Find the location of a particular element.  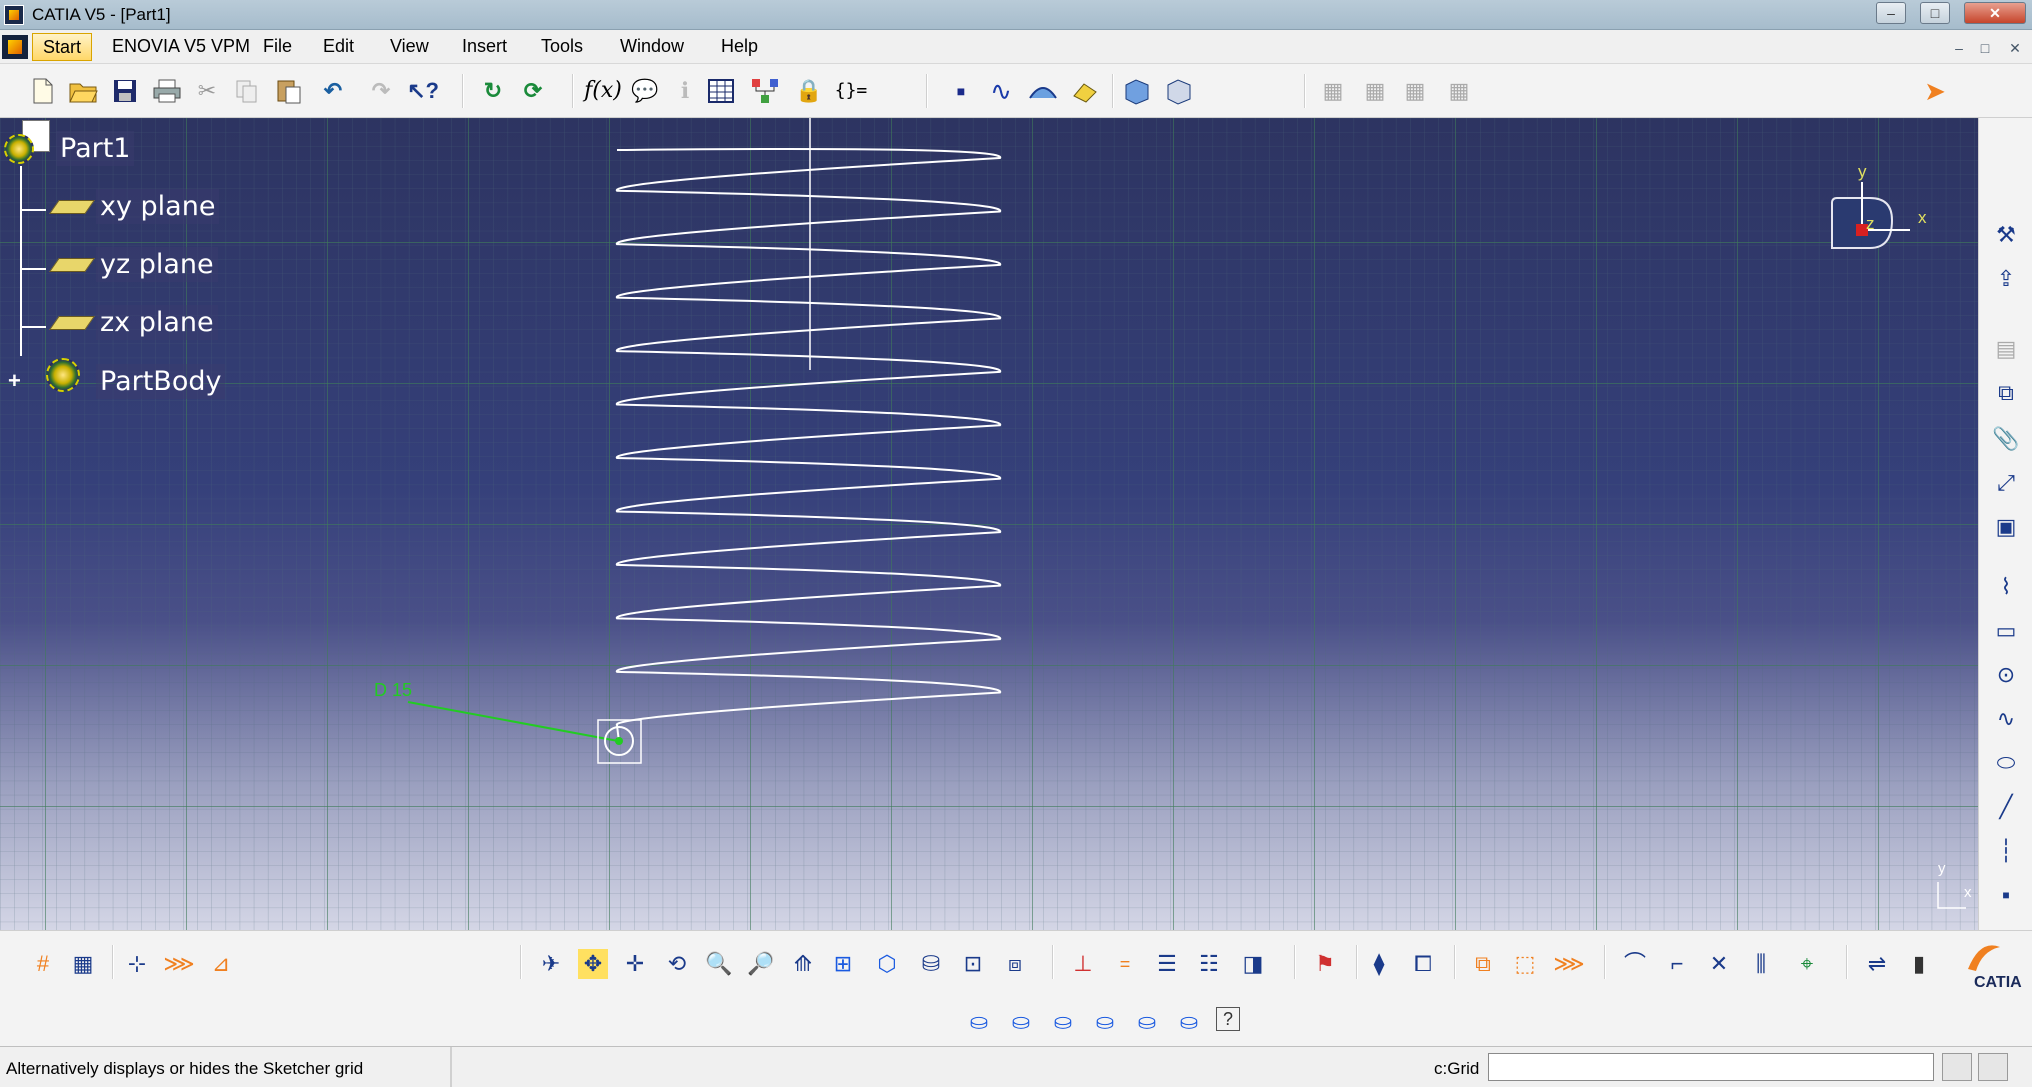

command-options-button is located at coordinates (1993, 1067).